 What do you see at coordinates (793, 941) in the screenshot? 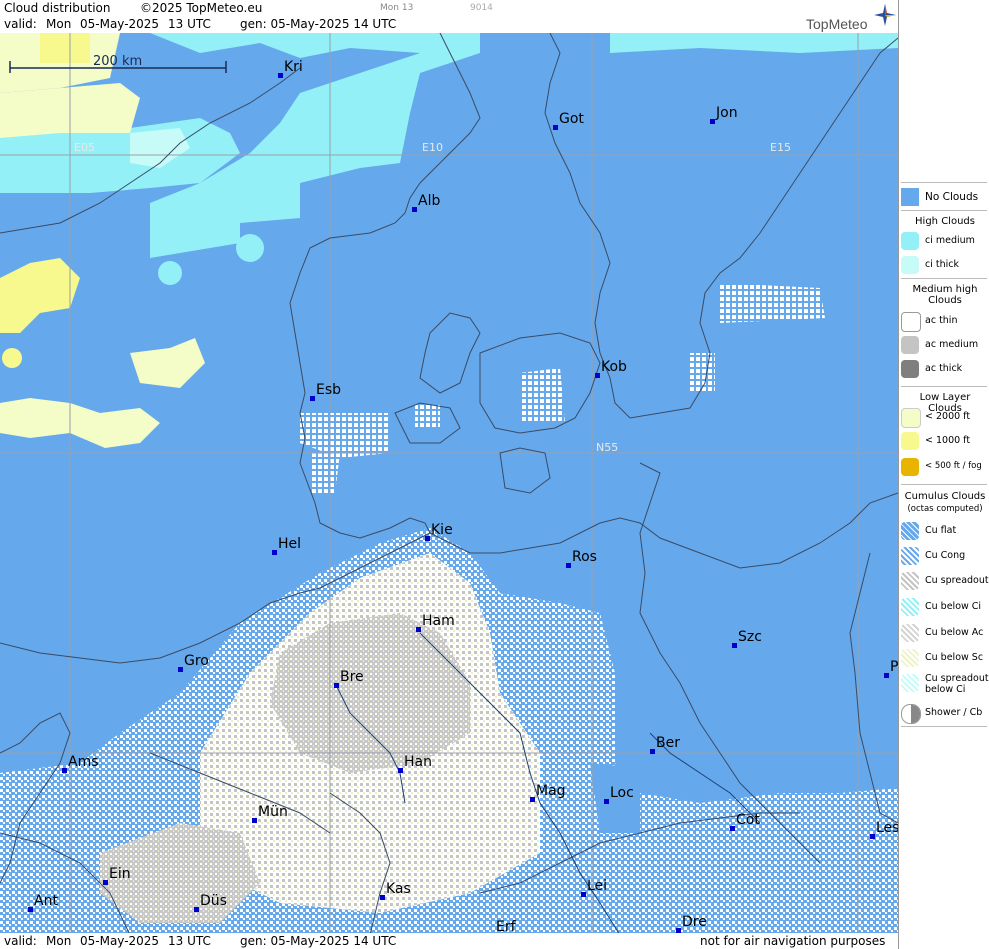
I see `disclaimer: not for air navigation purposes` at bounding box center [793, 941].